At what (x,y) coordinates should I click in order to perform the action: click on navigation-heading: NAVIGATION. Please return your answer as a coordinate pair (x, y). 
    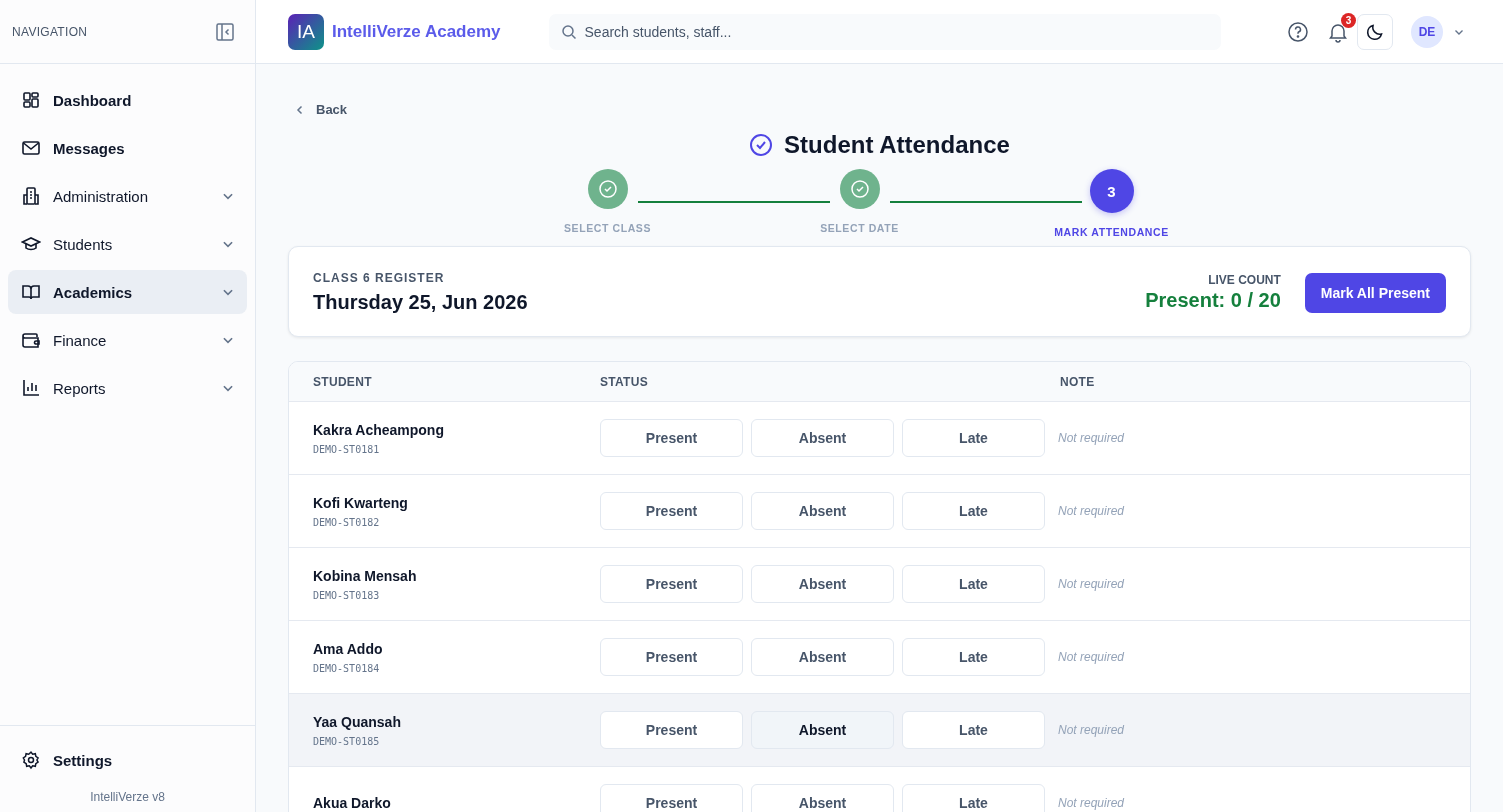
    Looking at the image, I should click on (50, 31).